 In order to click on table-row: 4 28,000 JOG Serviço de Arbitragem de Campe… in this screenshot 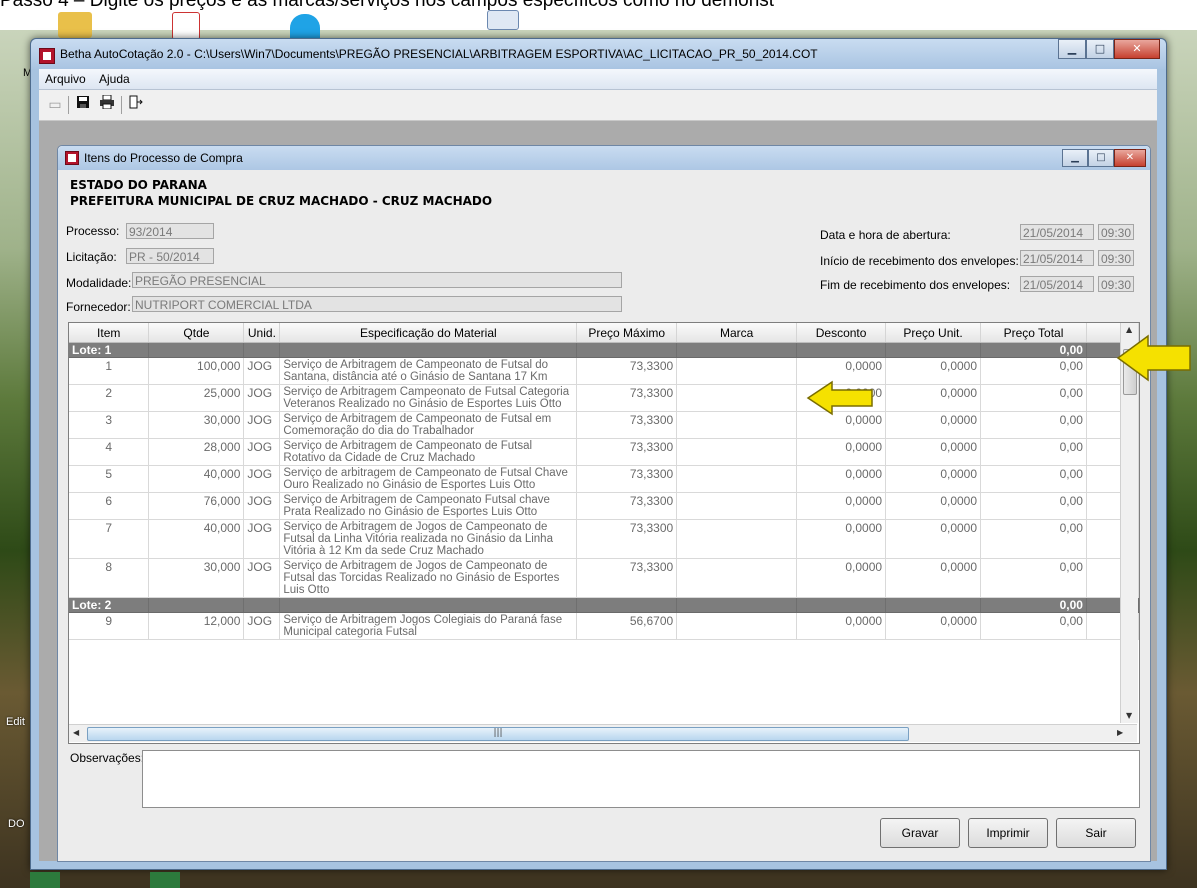, I will do `click(604, 452)`.